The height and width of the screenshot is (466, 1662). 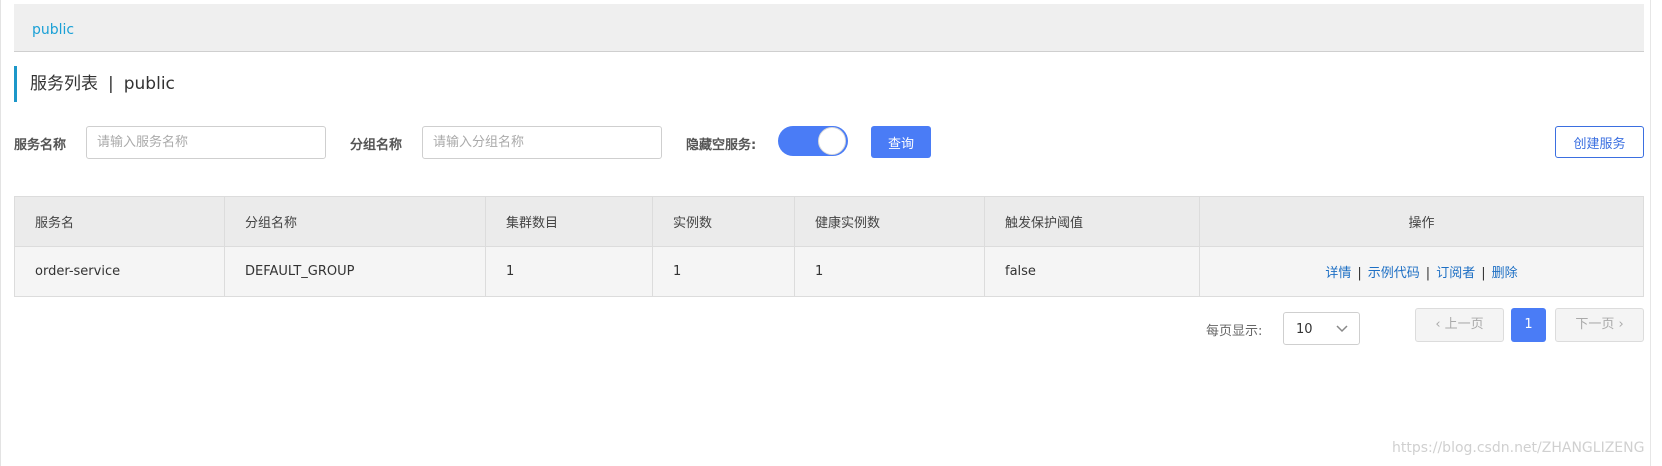 What do you see at coordinates (64, 84) in the screenshot?
I see `page-title-text: 服务列表` at bounding box center [64, 84].